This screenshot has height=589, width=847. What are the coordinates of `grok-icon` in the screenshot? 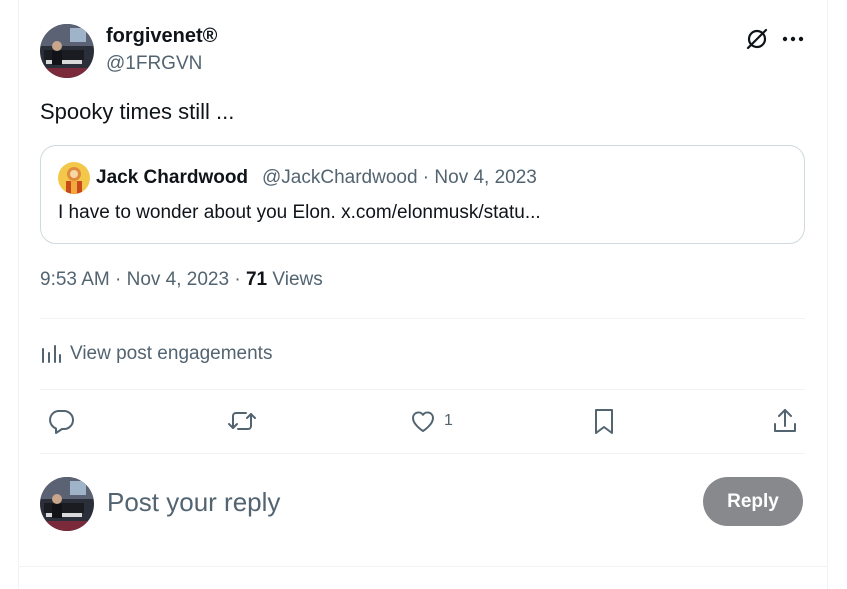 It's located at (757, 39).